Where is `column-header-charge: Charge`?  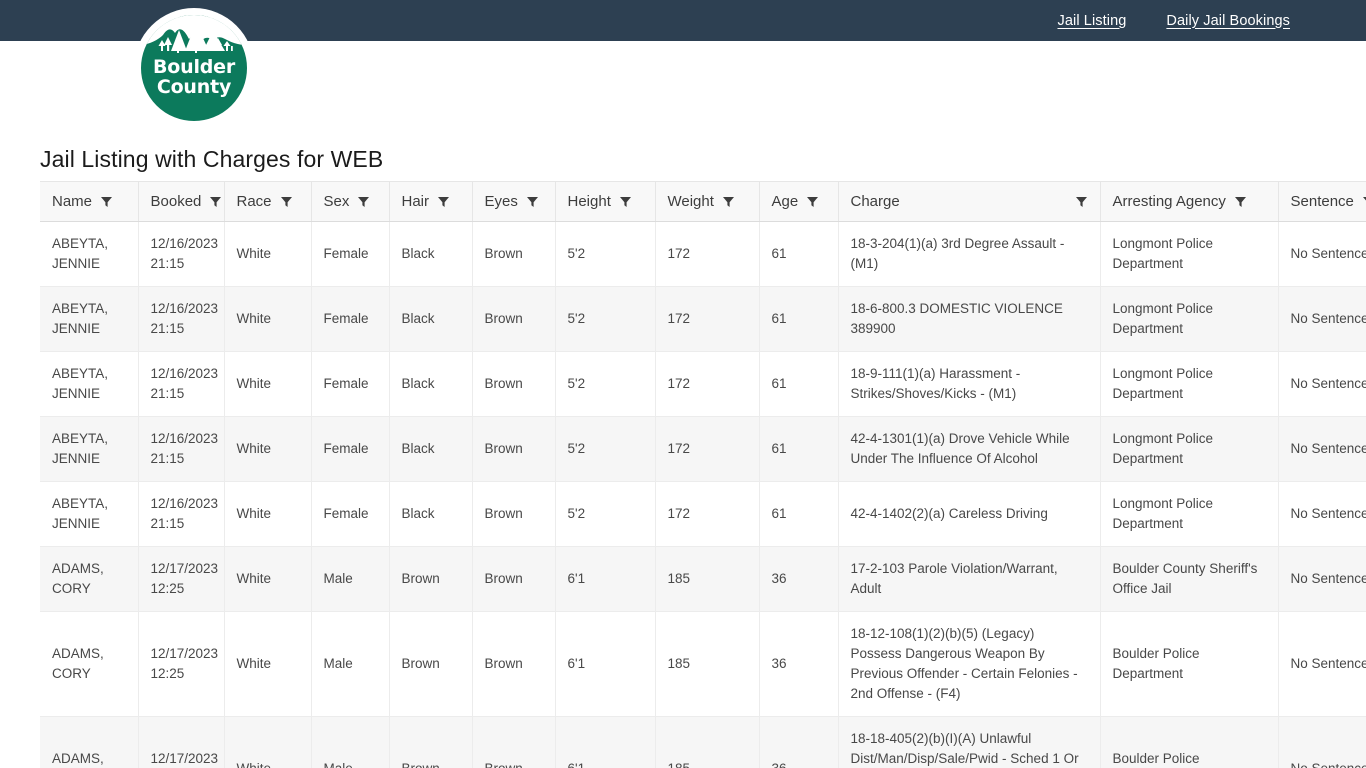
column-header-charge: Charge is located at coordinates (969, 201).